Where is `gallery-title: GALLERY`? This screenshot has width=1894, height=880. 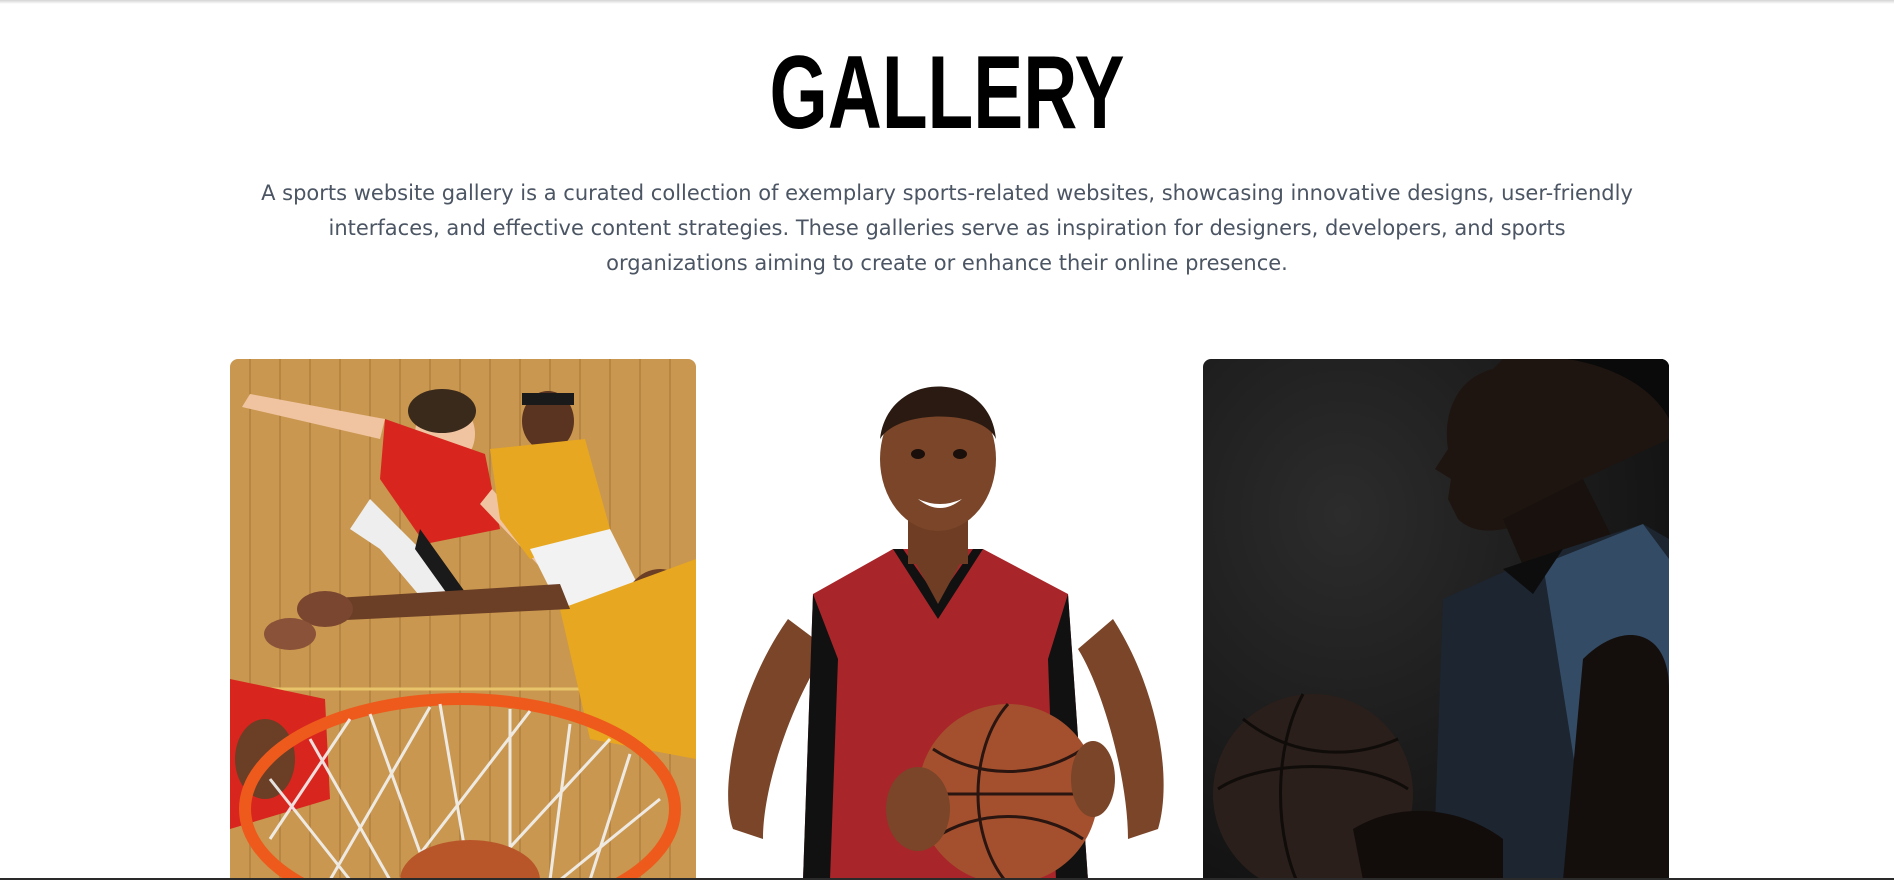
gallery-title: GALLERY is located at coordinates (947, 93).